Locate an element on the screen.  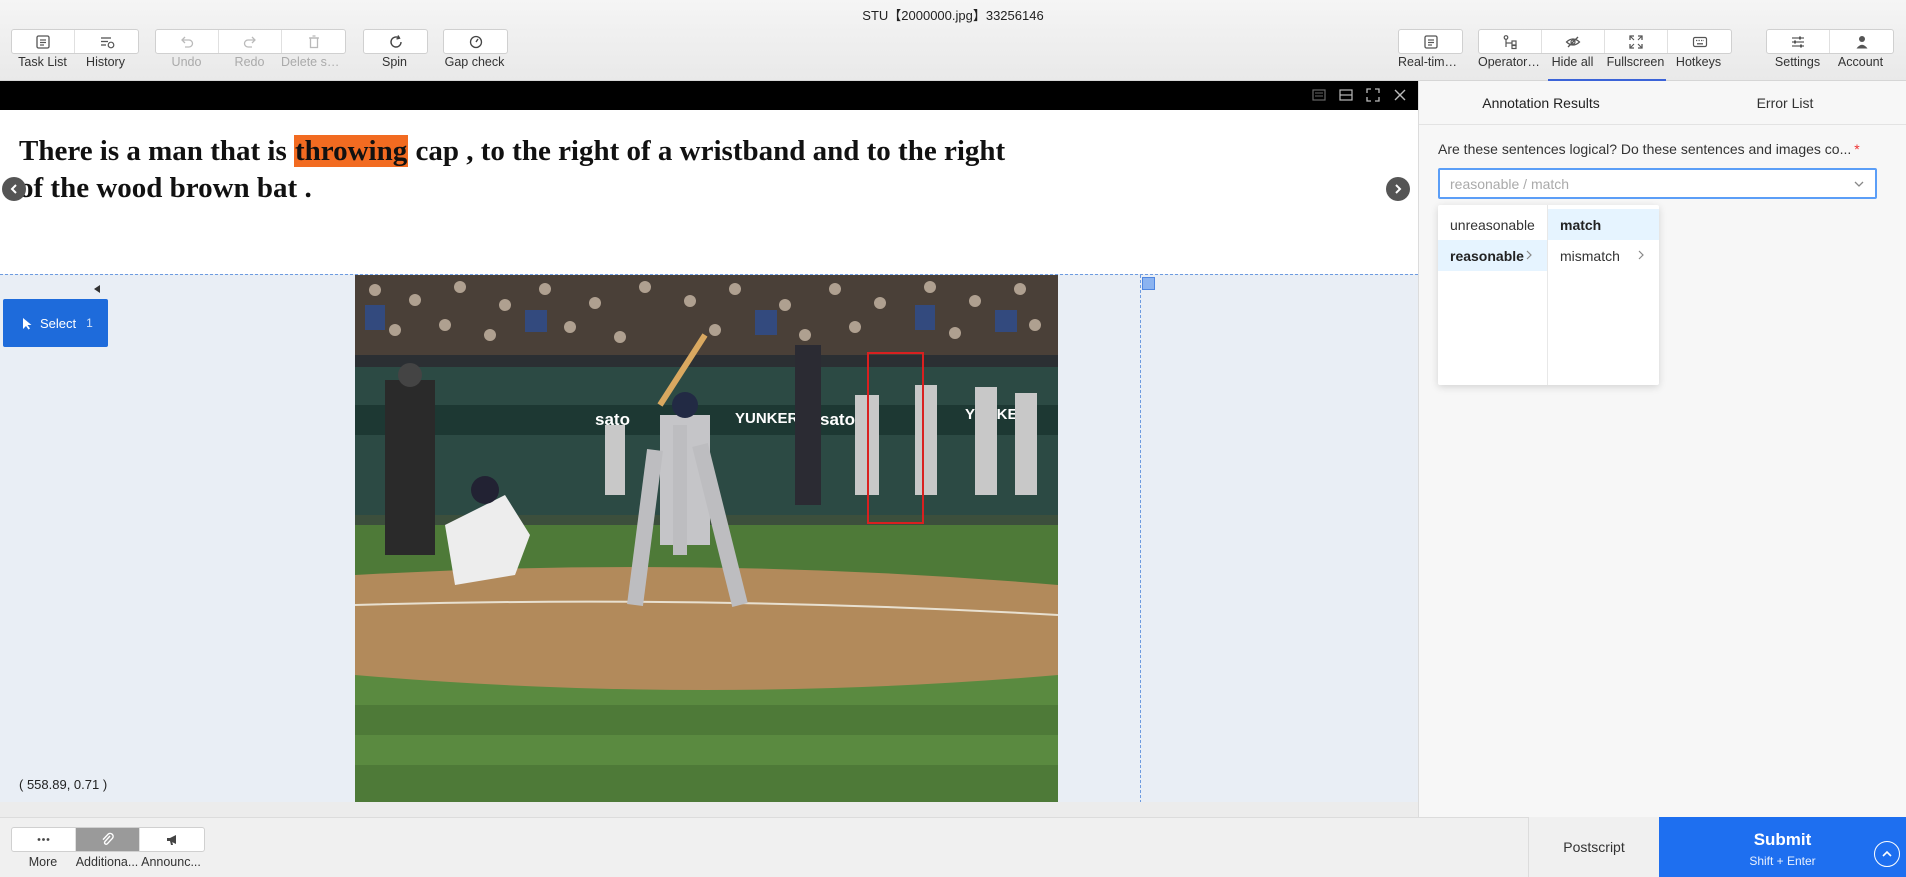
expand-icon is located at coordinates (1373, 95).